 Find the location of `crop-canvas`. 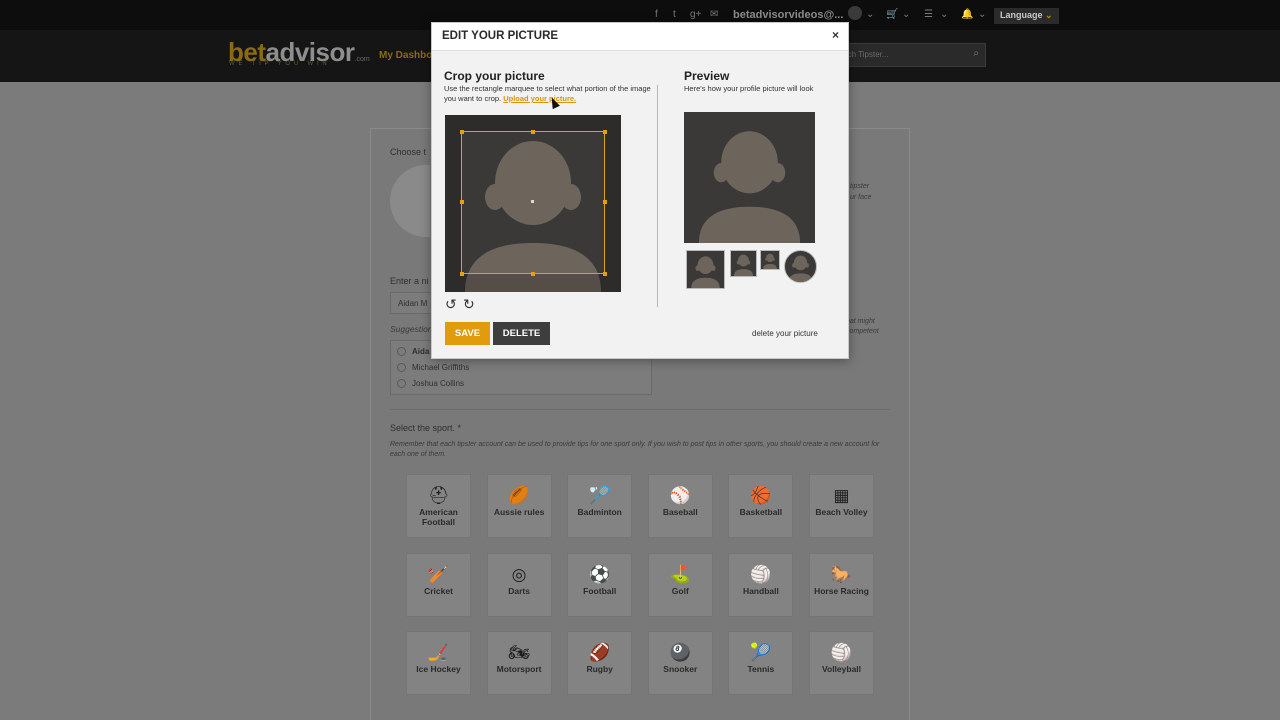

crop-canvas is located at coordinates (533, 203).